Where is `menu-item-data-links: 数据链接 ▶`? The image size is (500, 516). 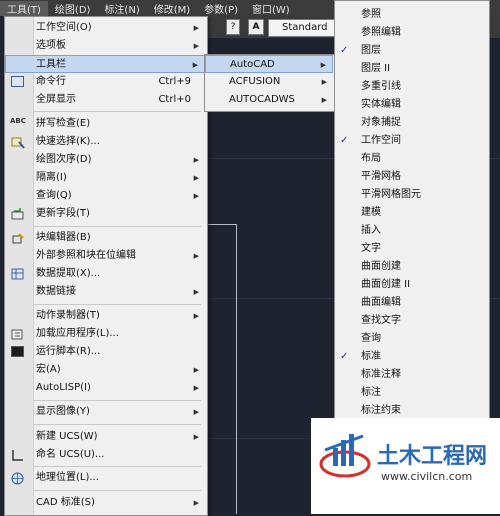 menu-item-data-links: 数据链接 ▶ is located at coordinates (105, 292).